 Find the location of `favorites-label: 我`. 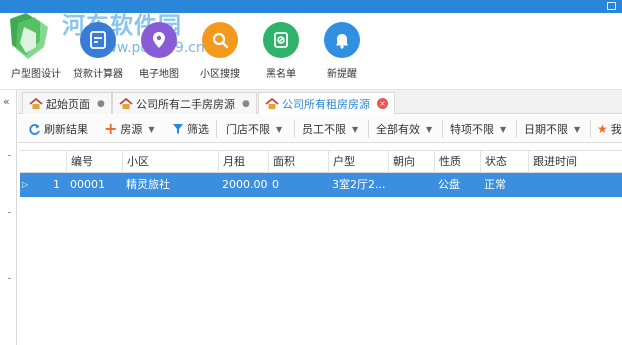

favorites-label: 我 is located at coordinates (616, 129).